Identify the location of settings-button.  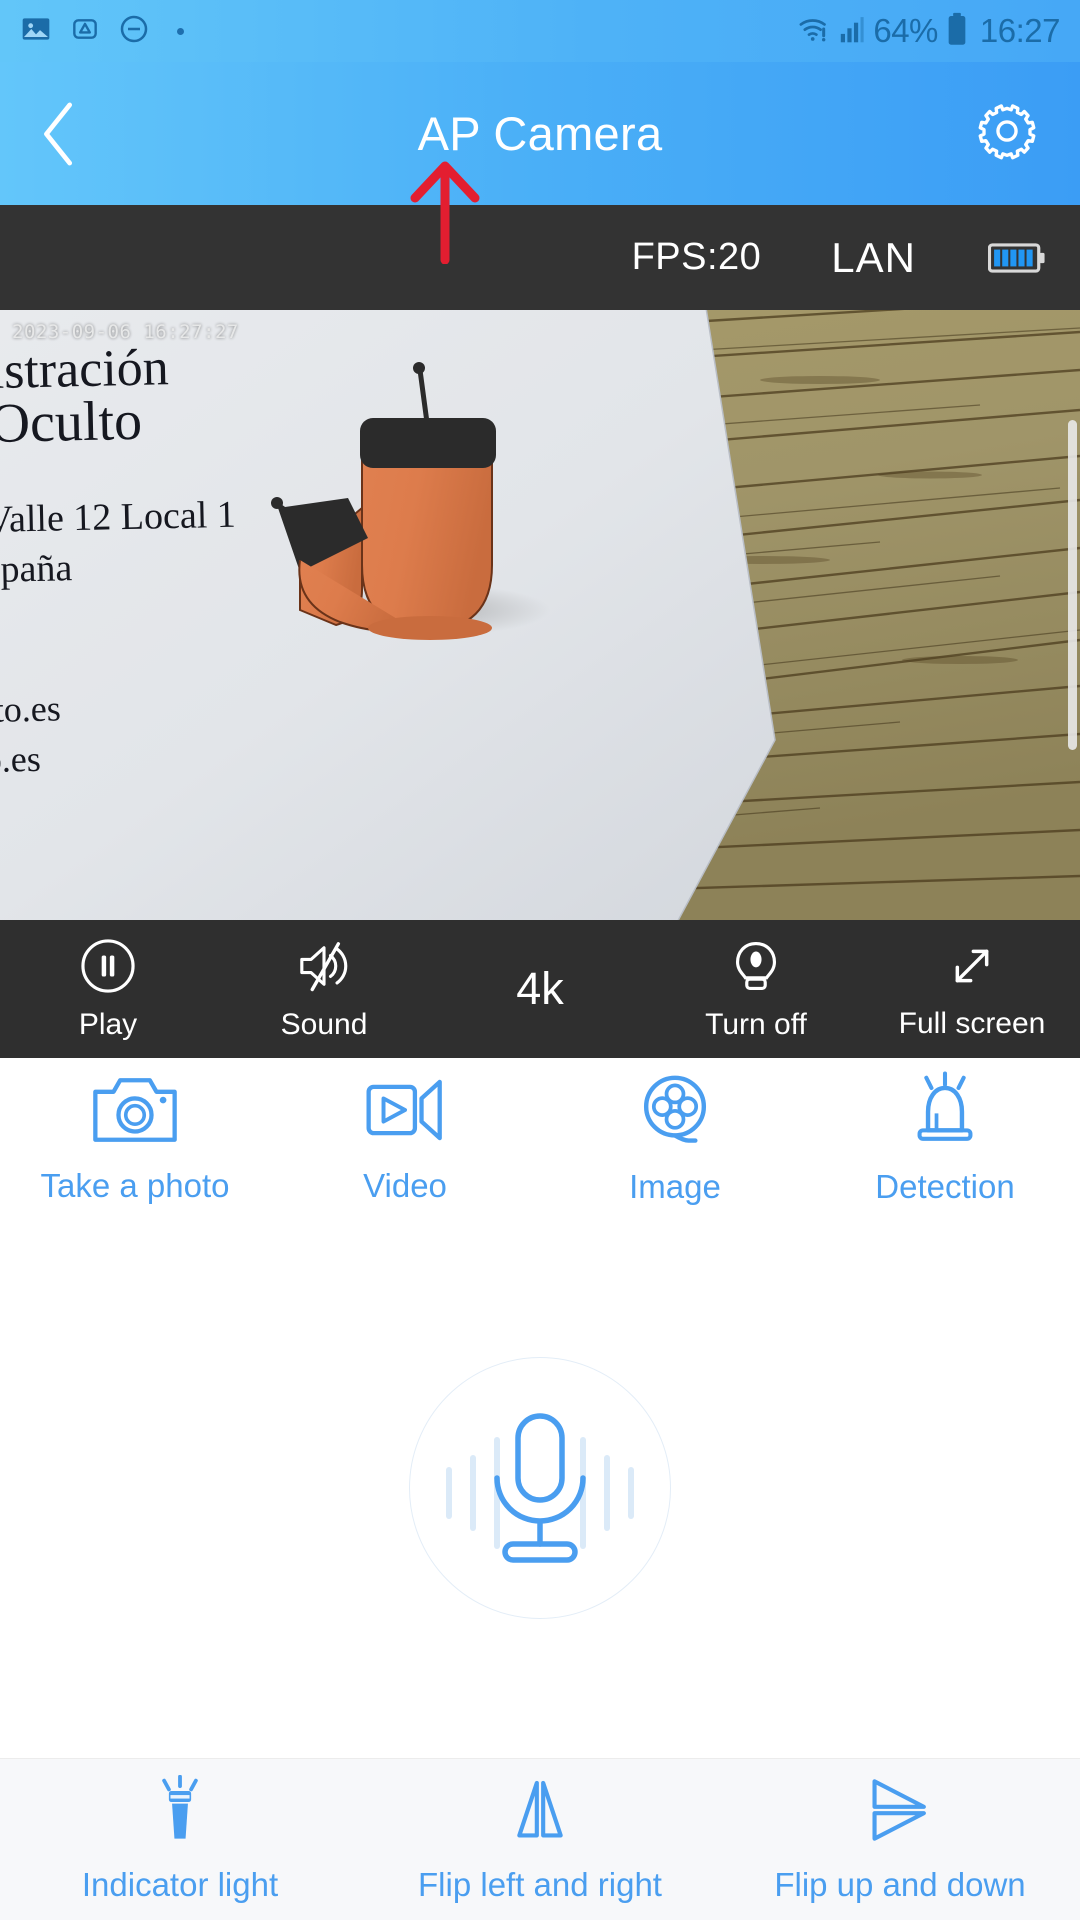
(1007, 133).